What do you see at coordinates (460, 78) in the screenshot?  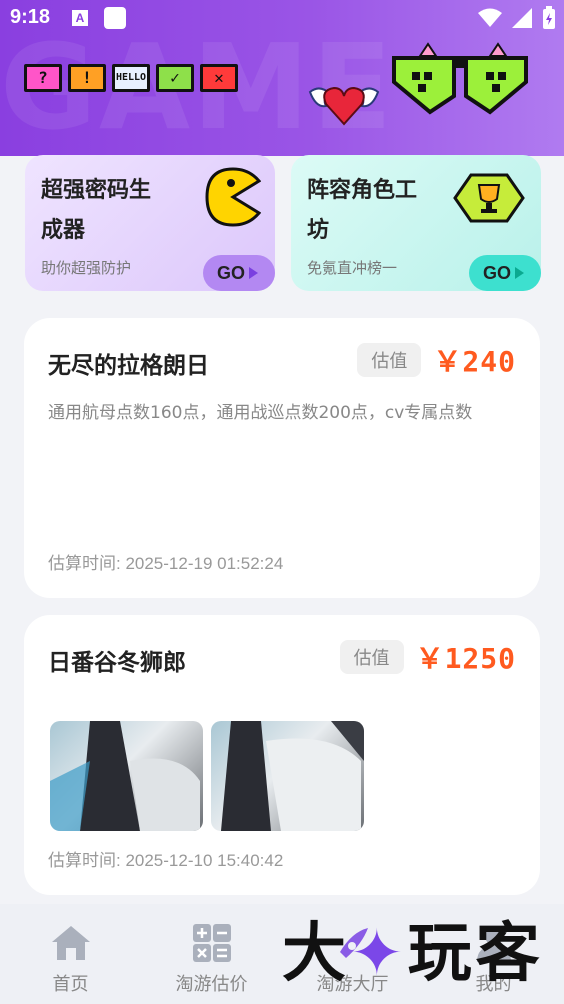 I see `pixel-sunglasses-icon` at bounding box center [460, 78].